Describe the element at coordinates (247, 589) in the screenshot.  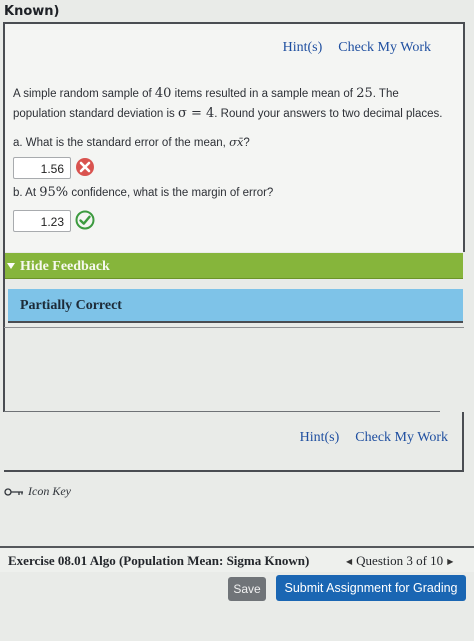
I see `save-button: Save` at that location.